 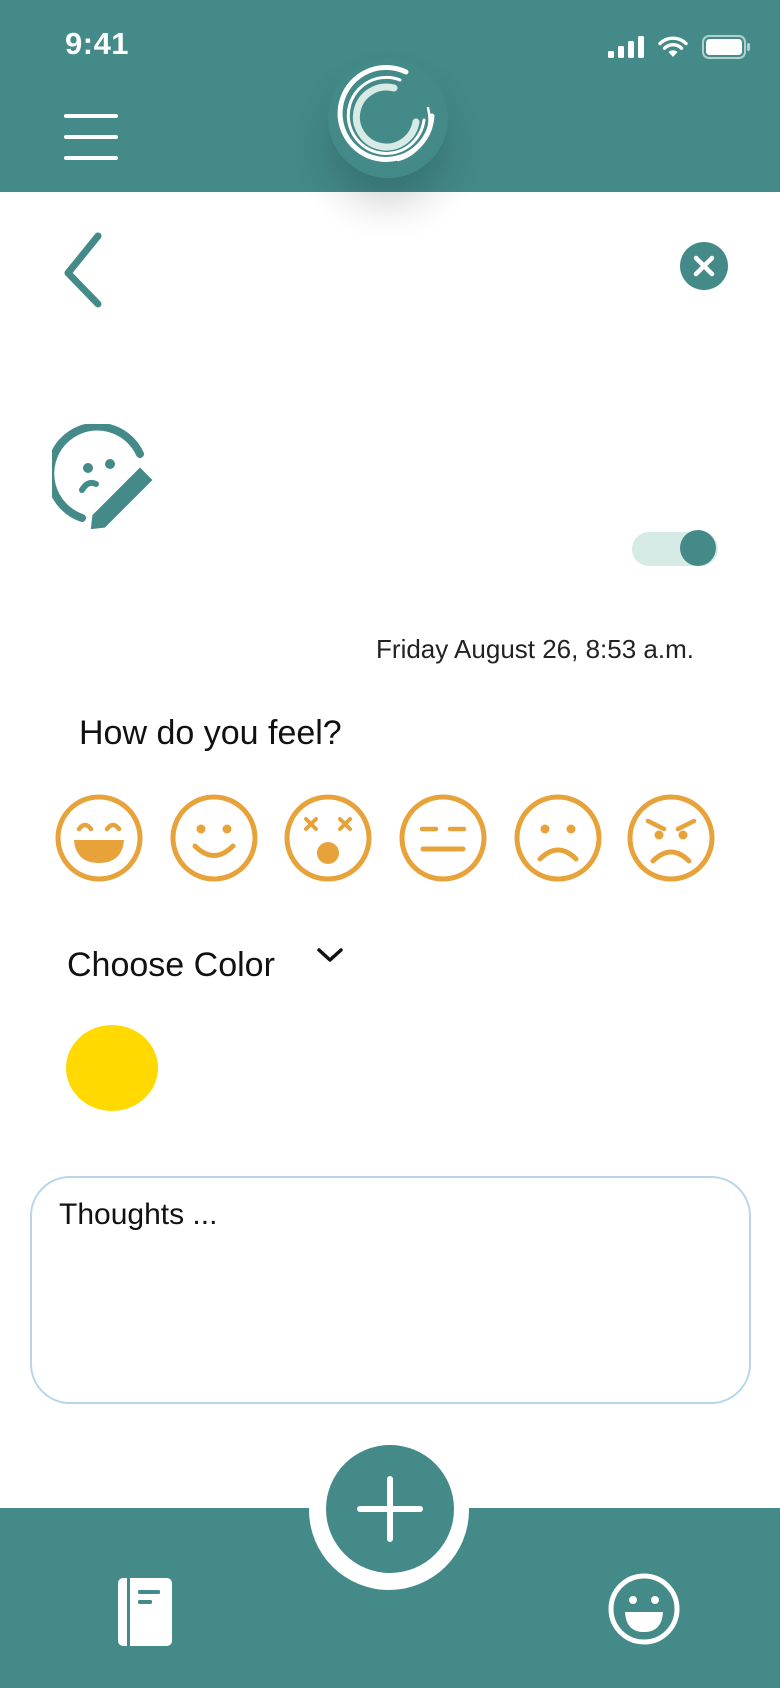 What do you see at coordinates (389, 838) in the screenshot?
I see `mood-selector` at bounding box center [389, 838].